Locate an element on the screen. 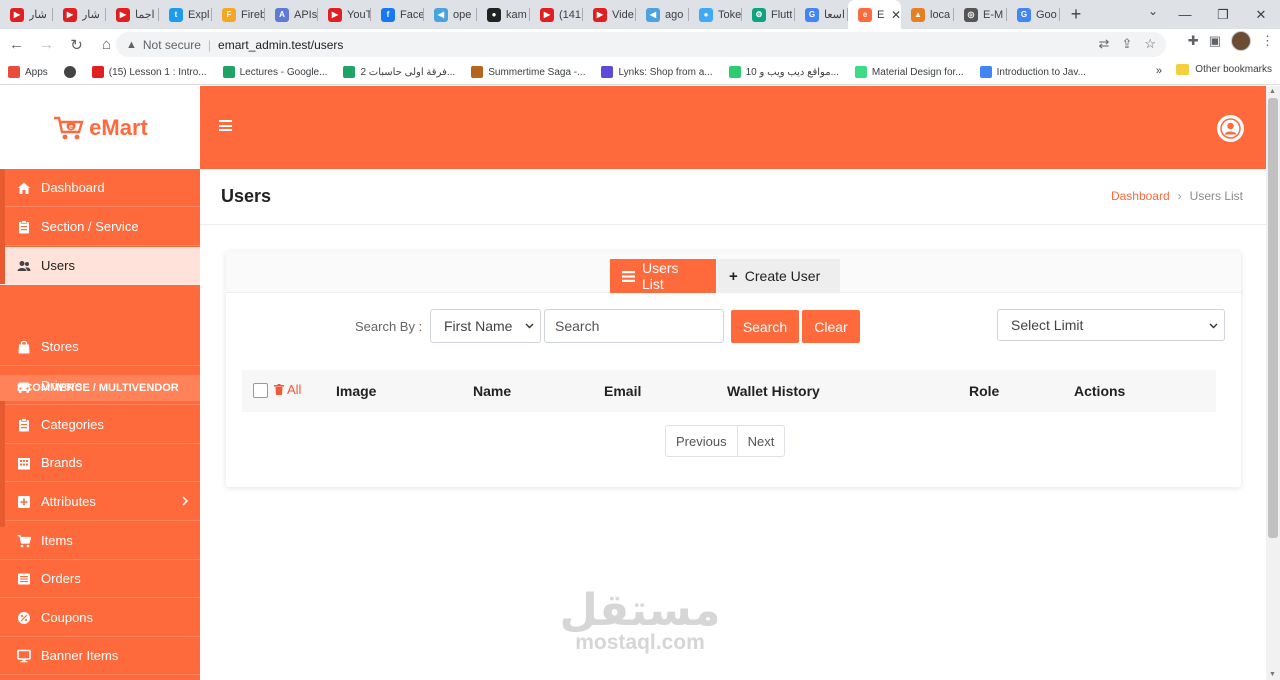 This screenshot has height=680, width=1280. browser-tab: ● Toke is located at coordinates (715, 14).